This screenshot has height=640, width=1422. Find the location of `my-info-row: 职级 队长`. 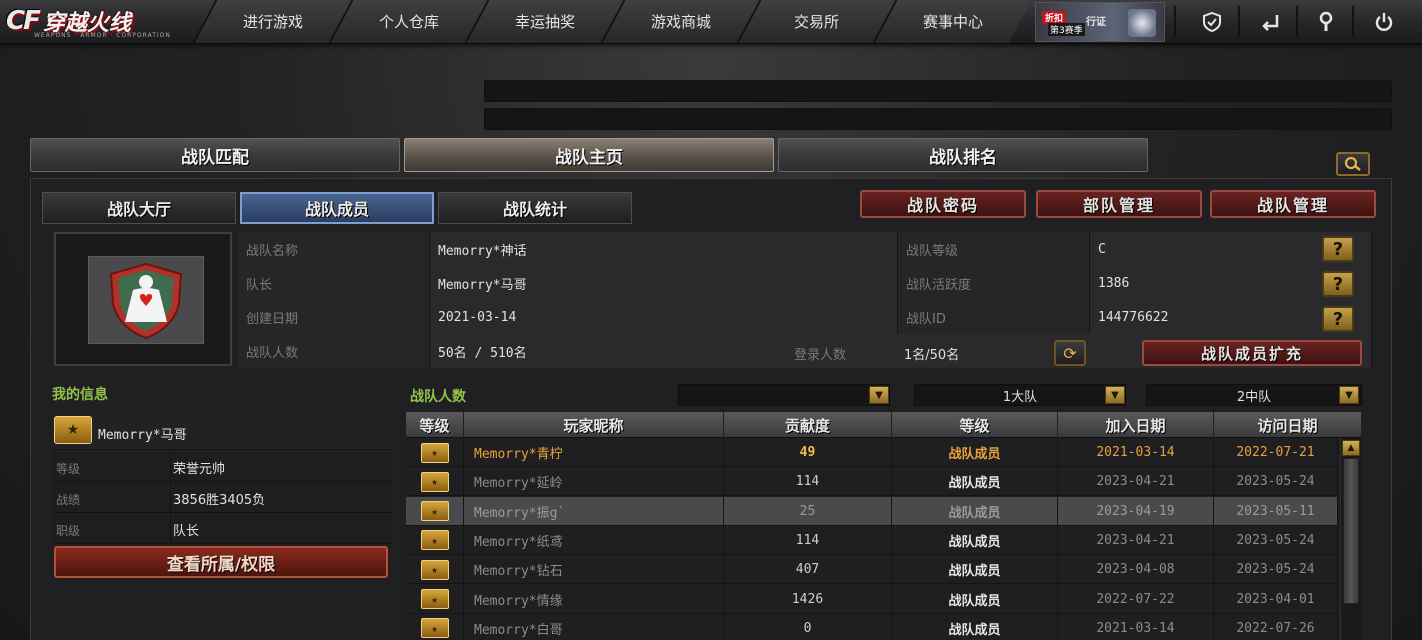

my-info-row: 职级 队长 is located at coordinates (222, 529).